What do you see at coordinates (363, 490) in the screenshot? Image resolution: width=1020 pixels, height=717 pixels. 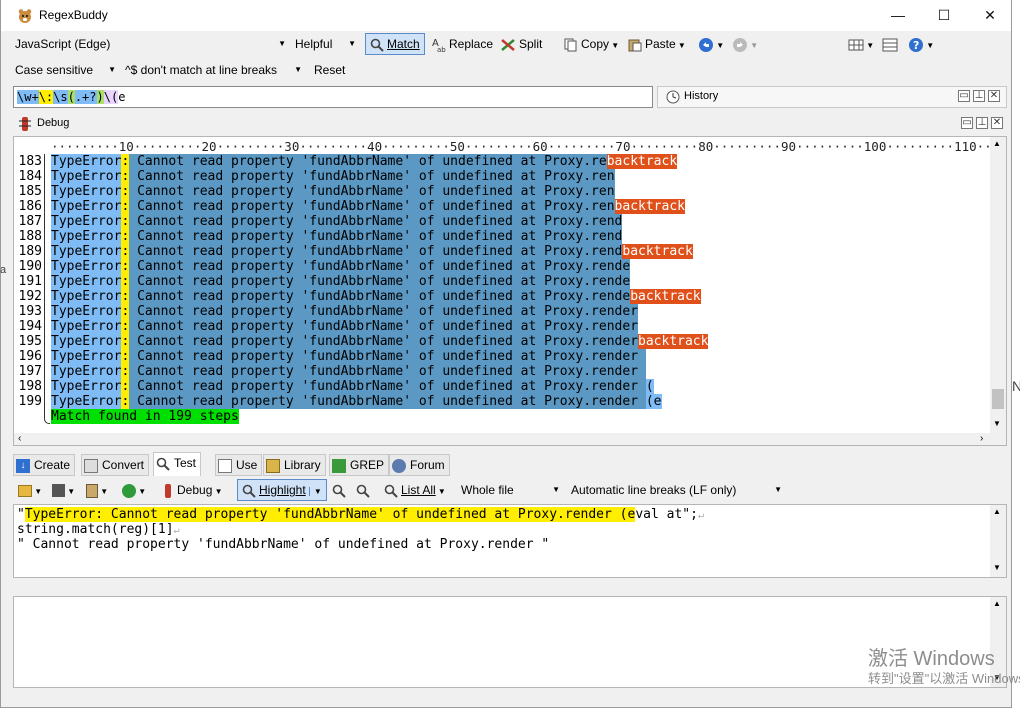 I see `next-match-button` at bounding box center [363, 490].